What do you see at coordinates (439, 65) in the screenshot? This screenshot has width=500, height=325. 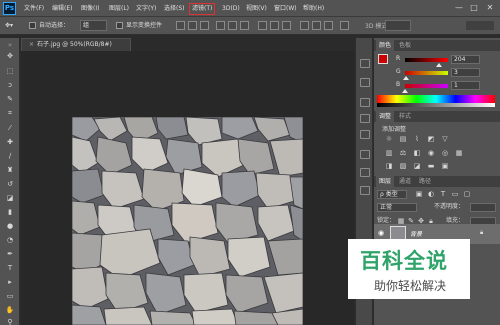 I see `red-slider-handle` at bounding box center [439, 65].